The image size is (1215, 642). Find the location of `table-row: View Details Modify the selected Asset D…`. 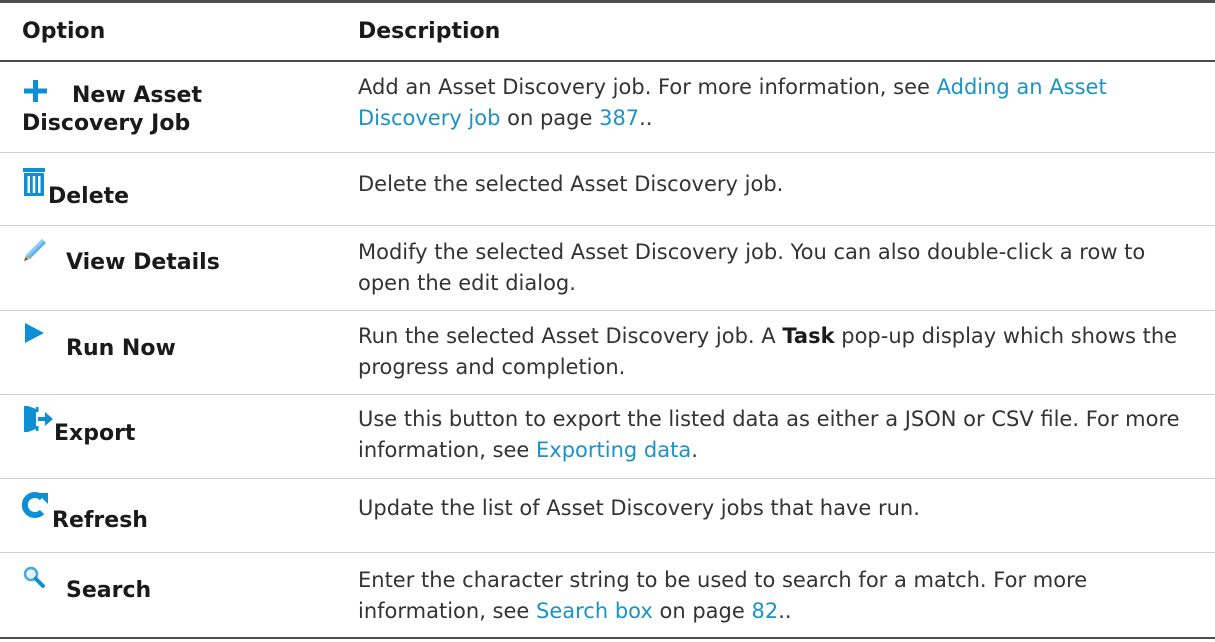

table-row: View Details Modify the selected Asset D… is located at coordinates (607, 268).